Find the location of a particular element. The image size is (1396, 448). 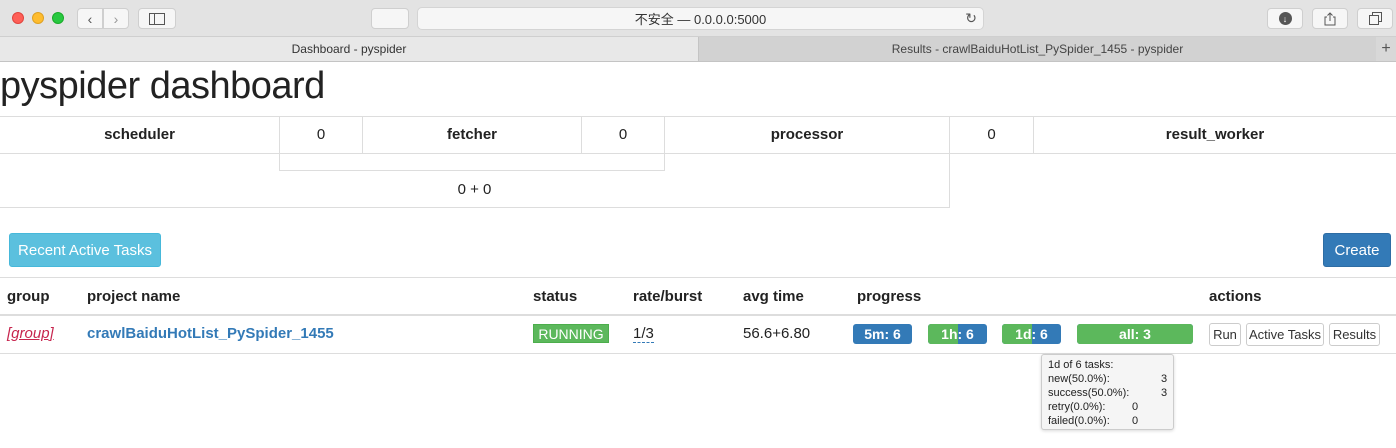

project-rate-burst: 1/3 is located at coordinates (643, 334).